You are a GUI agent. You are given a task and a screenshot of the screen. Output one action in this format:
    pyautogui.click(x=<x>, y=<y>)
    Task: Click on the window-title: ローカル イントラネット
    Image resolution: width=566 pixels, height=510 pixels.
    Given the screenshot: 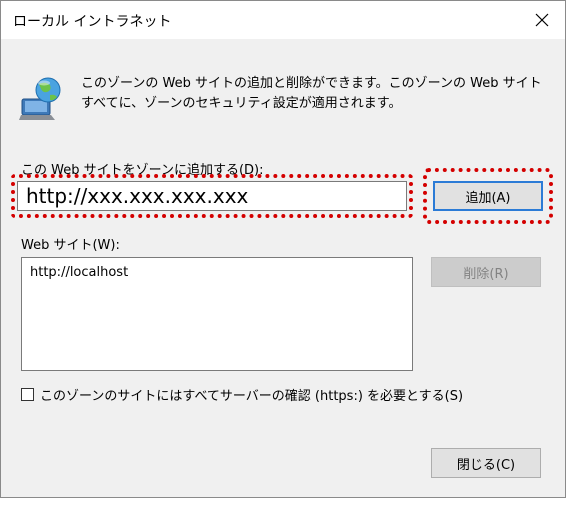 What is the action you would take?
    pyautogui.click(x=92, y=22)
    